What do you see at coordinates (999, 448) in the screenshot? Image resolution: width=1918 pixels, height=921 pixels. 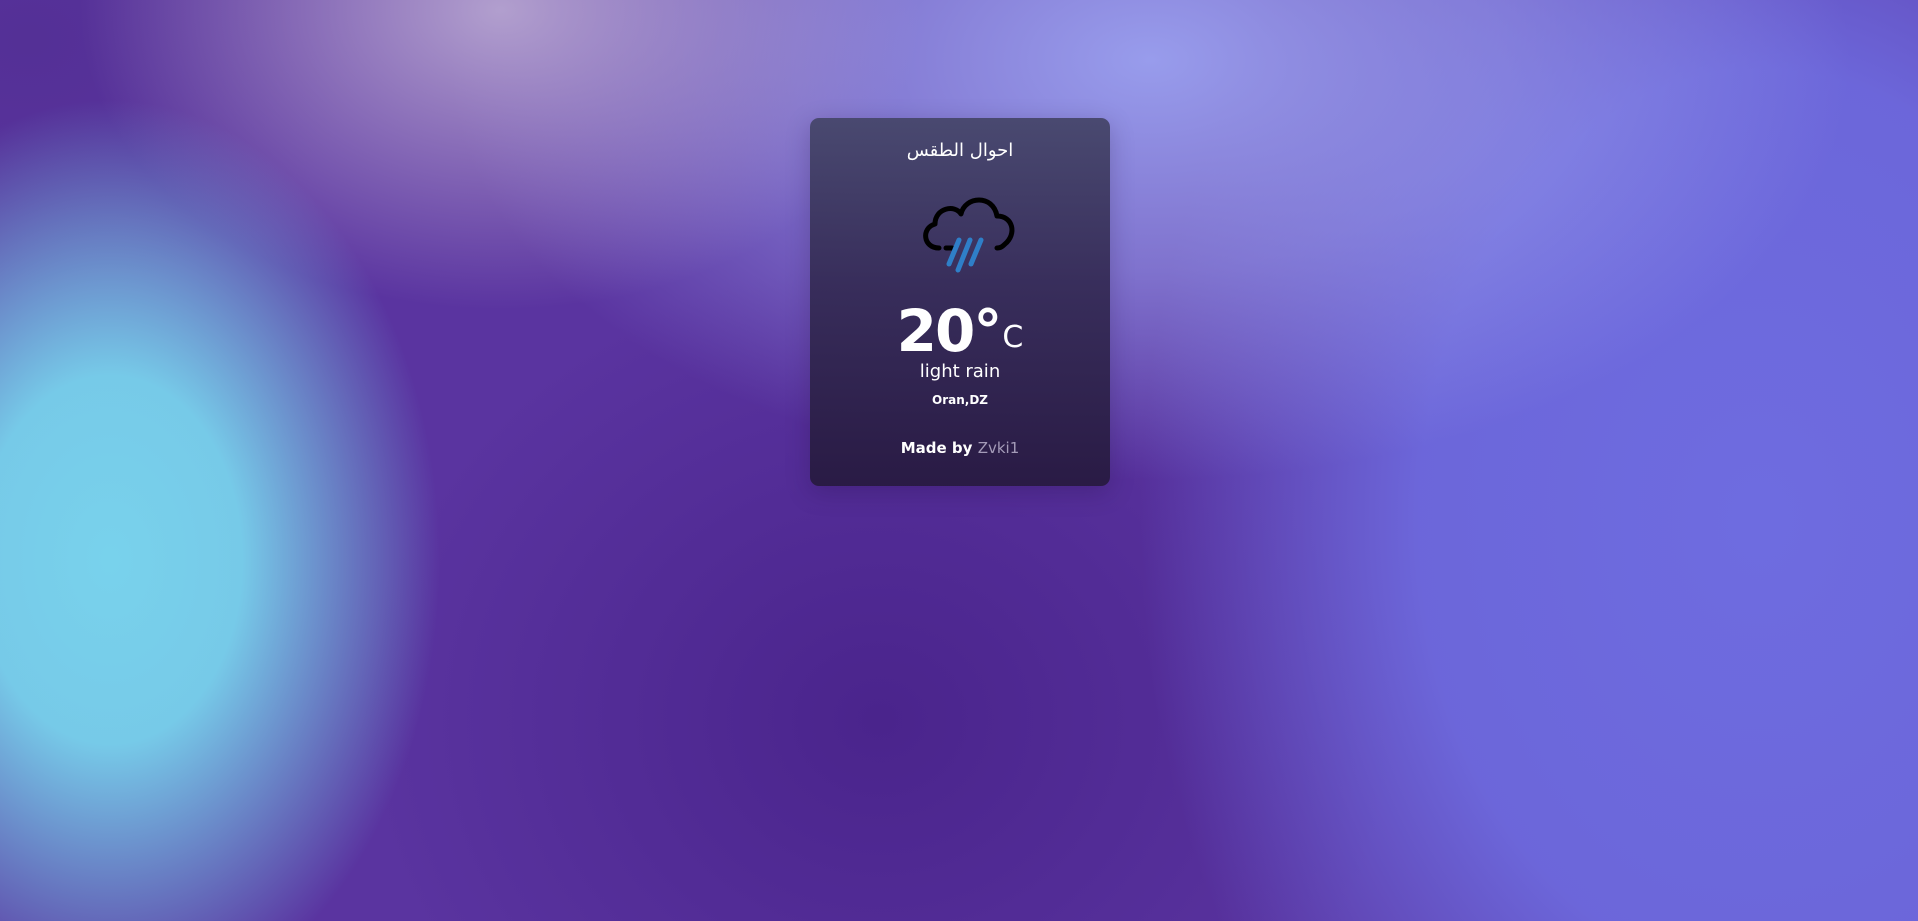 I see `credit-author-link: Zvki1` at bounding box center [999, 448].